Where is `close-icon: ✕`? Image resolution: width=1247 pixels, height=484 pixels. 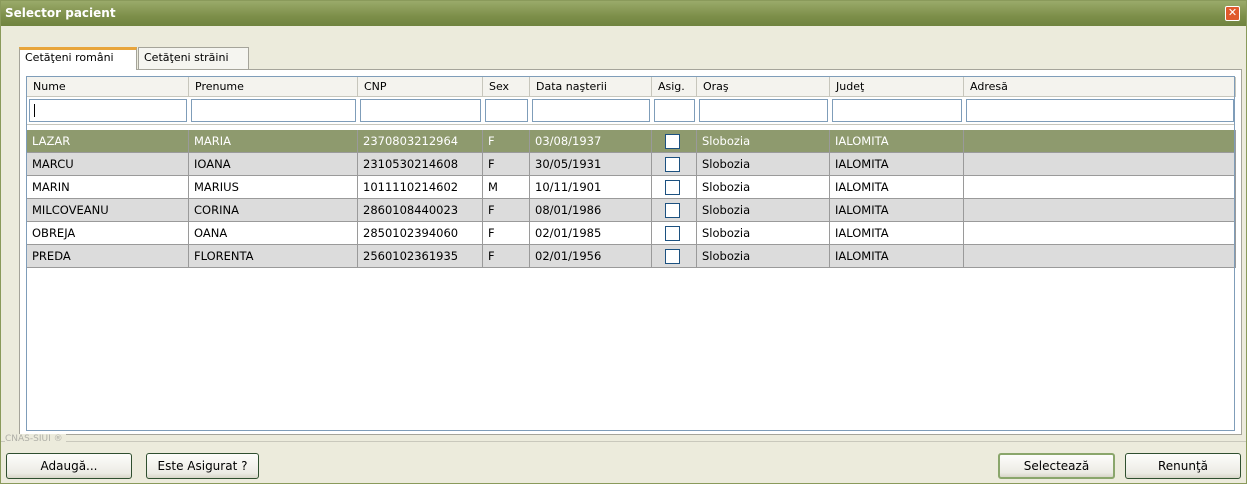
close-icon: ✕ is located at coordinates (1232, 13).